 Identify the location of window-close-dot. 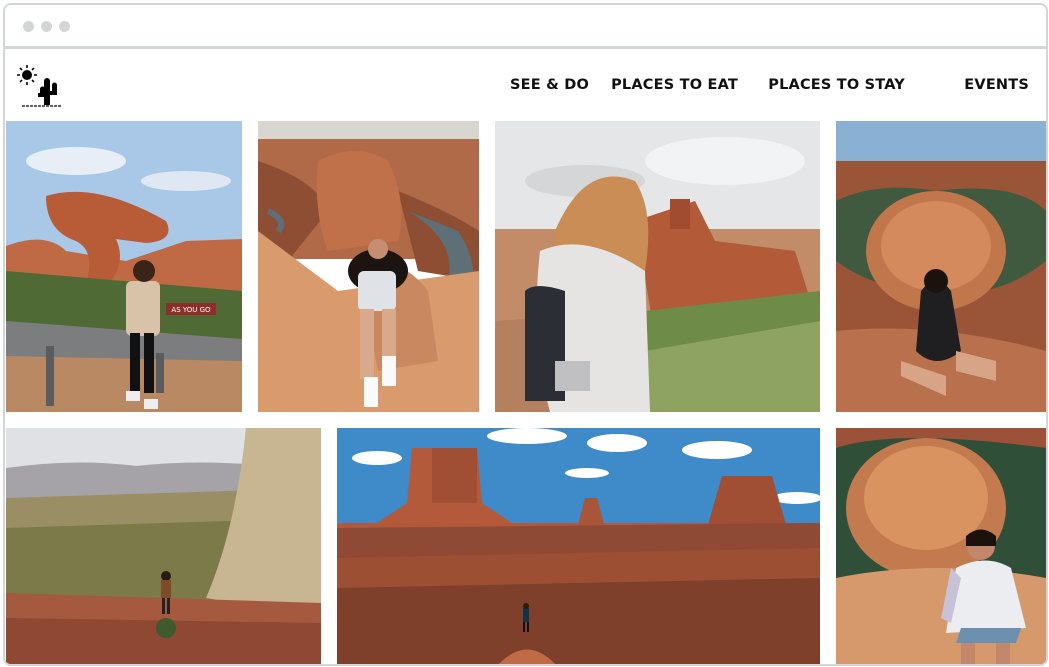
(28, 26).